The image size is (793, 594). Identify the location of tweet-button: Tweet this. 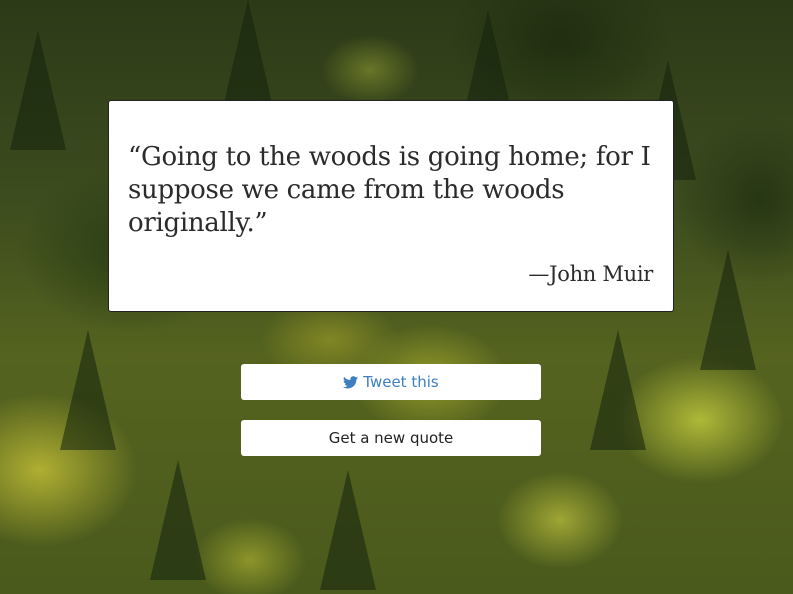
(391, 382).